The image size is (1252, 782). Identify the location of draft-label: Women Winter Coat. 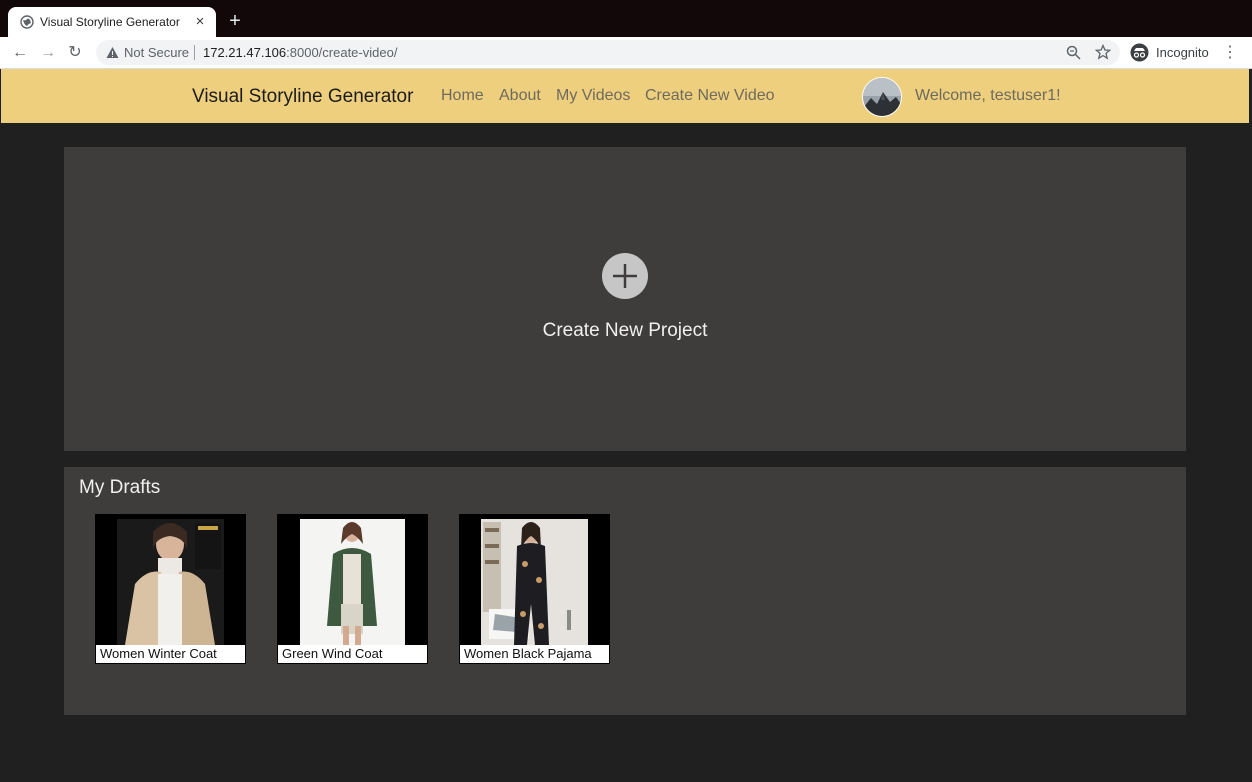
(170, 654).